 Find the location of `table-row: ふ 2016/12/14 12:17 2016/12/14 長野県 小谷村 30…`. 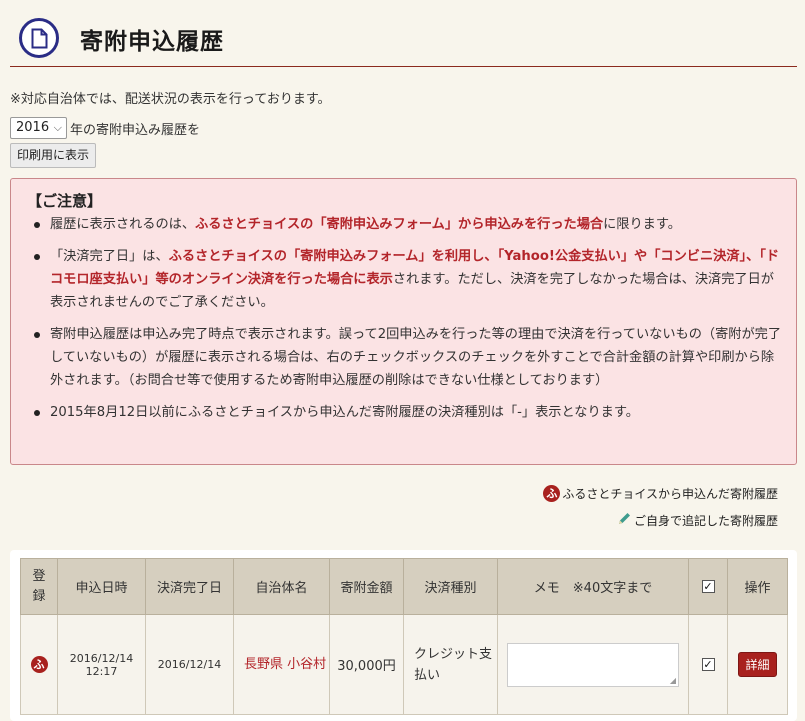

table-row: ふ 2016/12/14 12:17 2016/12/14 長野県 小谷村 30… is located at coordinates (404, 664).